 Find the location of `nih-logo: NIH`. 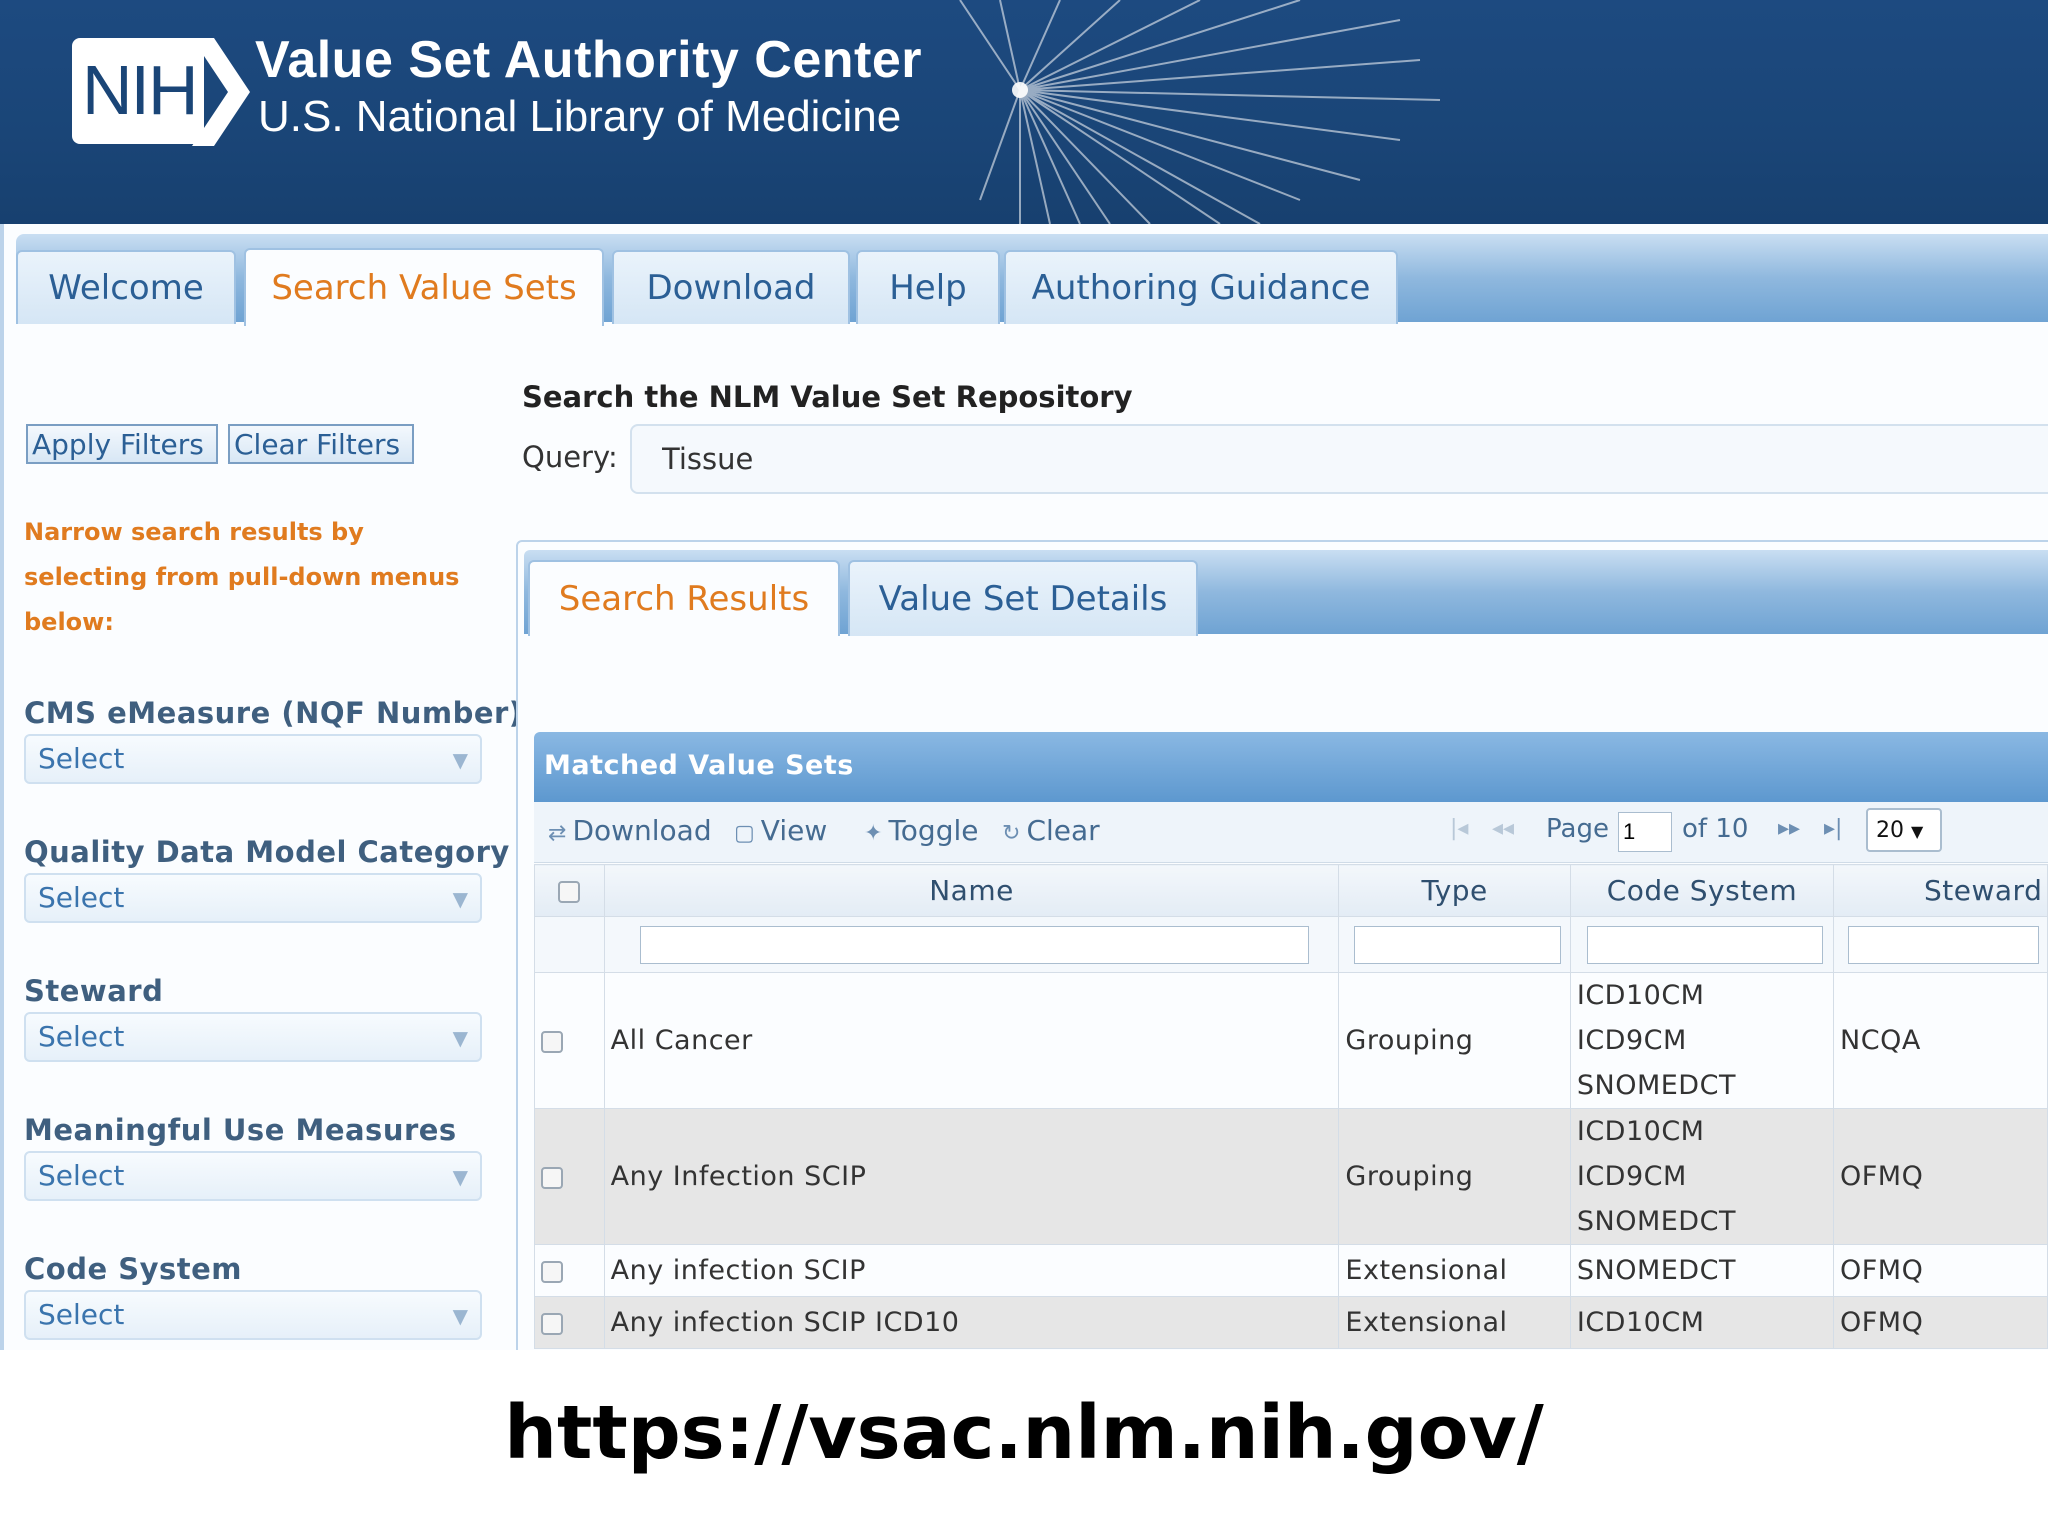

nih-logo: NIH is located at coordinates (162, 91).